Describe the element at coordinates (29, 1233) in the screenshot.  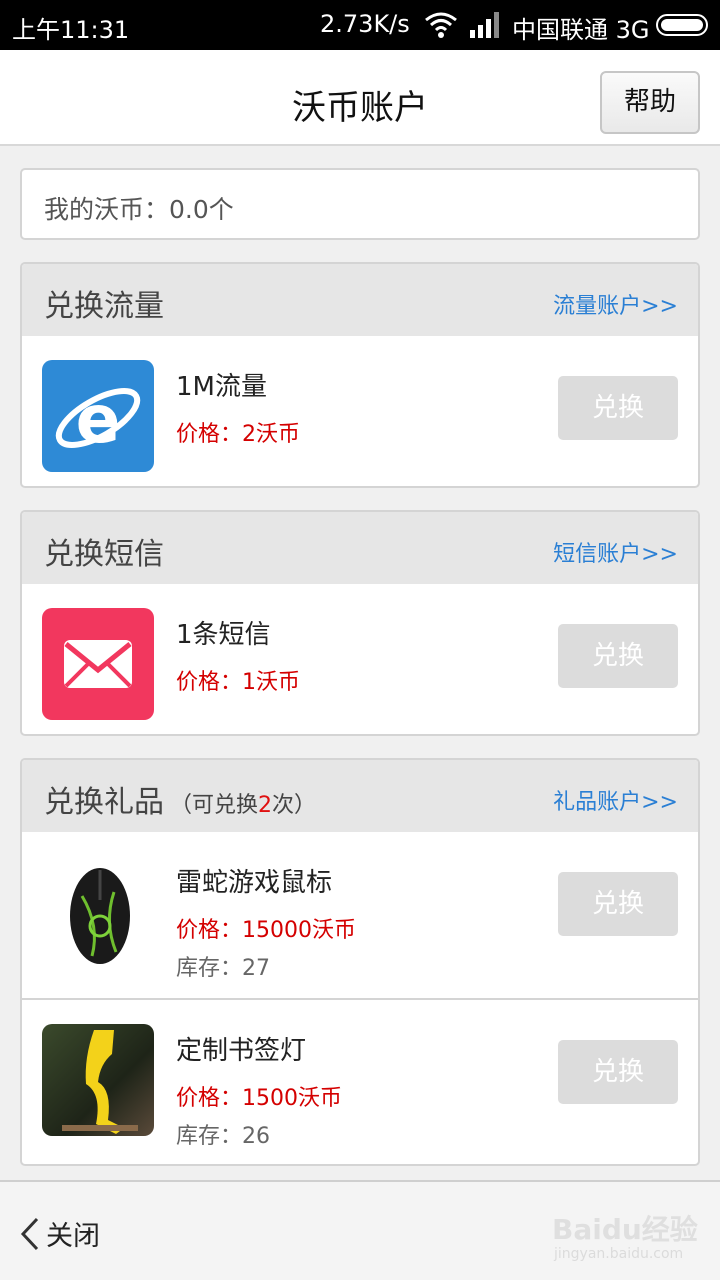
I see `chevron-left-icon` at that location.